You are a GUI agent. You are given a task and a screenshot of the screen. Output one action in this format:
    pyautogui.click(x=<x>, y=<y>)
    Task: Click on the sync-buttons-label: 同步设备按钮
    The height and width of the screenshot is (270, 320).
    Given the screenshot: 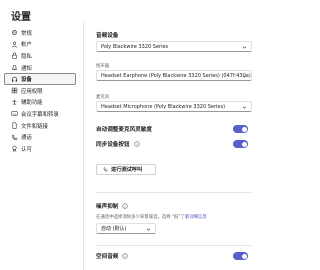 What is the action you would take?
    pyautogui.click(x=118, y=144)
    